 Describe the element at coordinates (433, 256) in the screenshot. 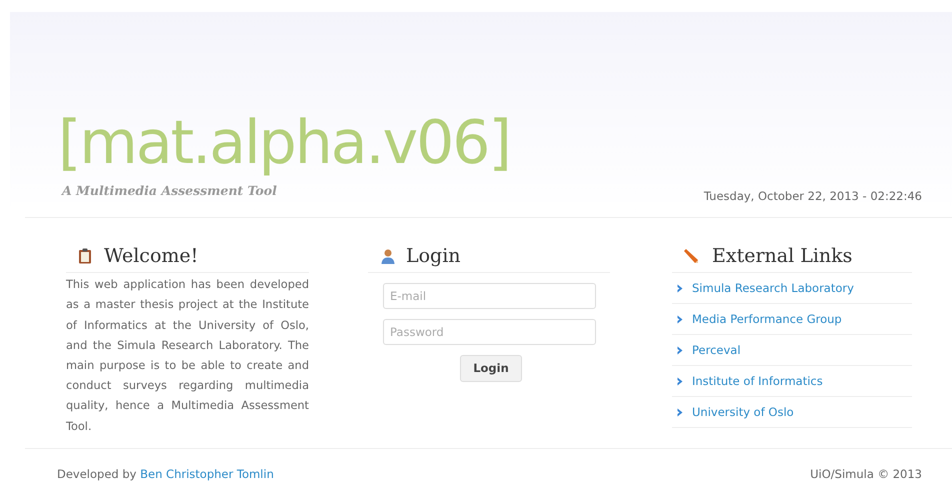

I see `login-heading: Login` at that location.